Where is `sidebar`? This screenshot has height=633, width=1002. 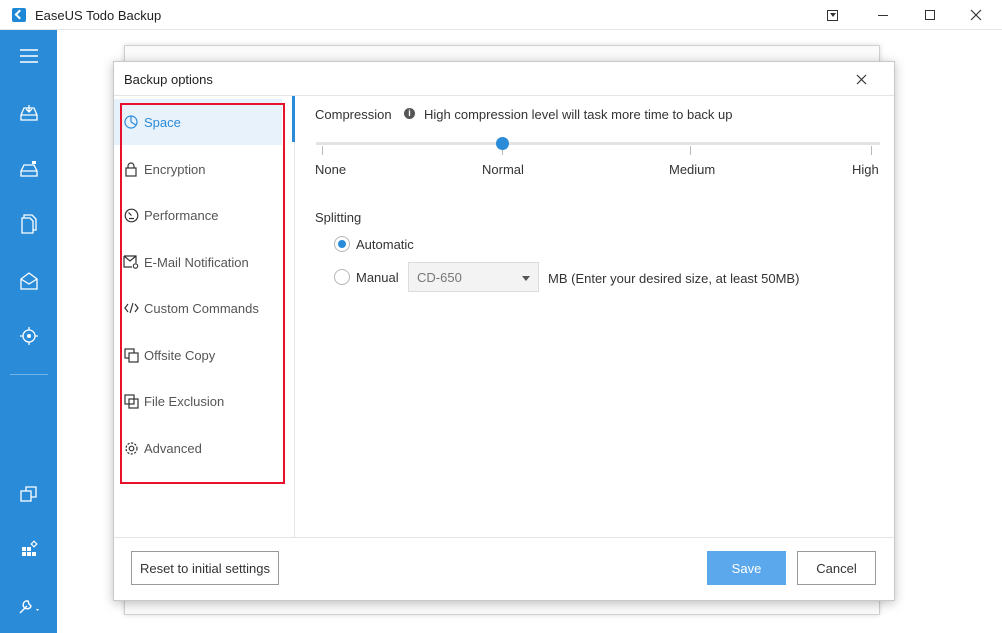
sidebar is located at coordinates (28, 331).